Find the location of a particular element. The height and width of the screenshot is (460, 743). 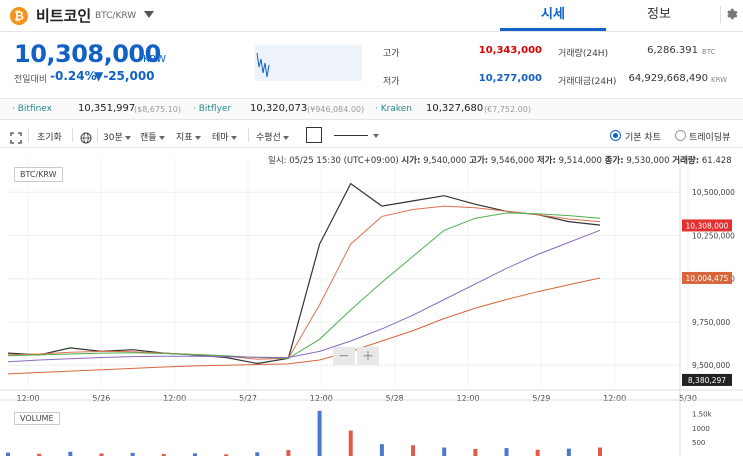

ohlc-date: 05/25 15:30 (UTC+09:00) is located at coordinates (344, 161).